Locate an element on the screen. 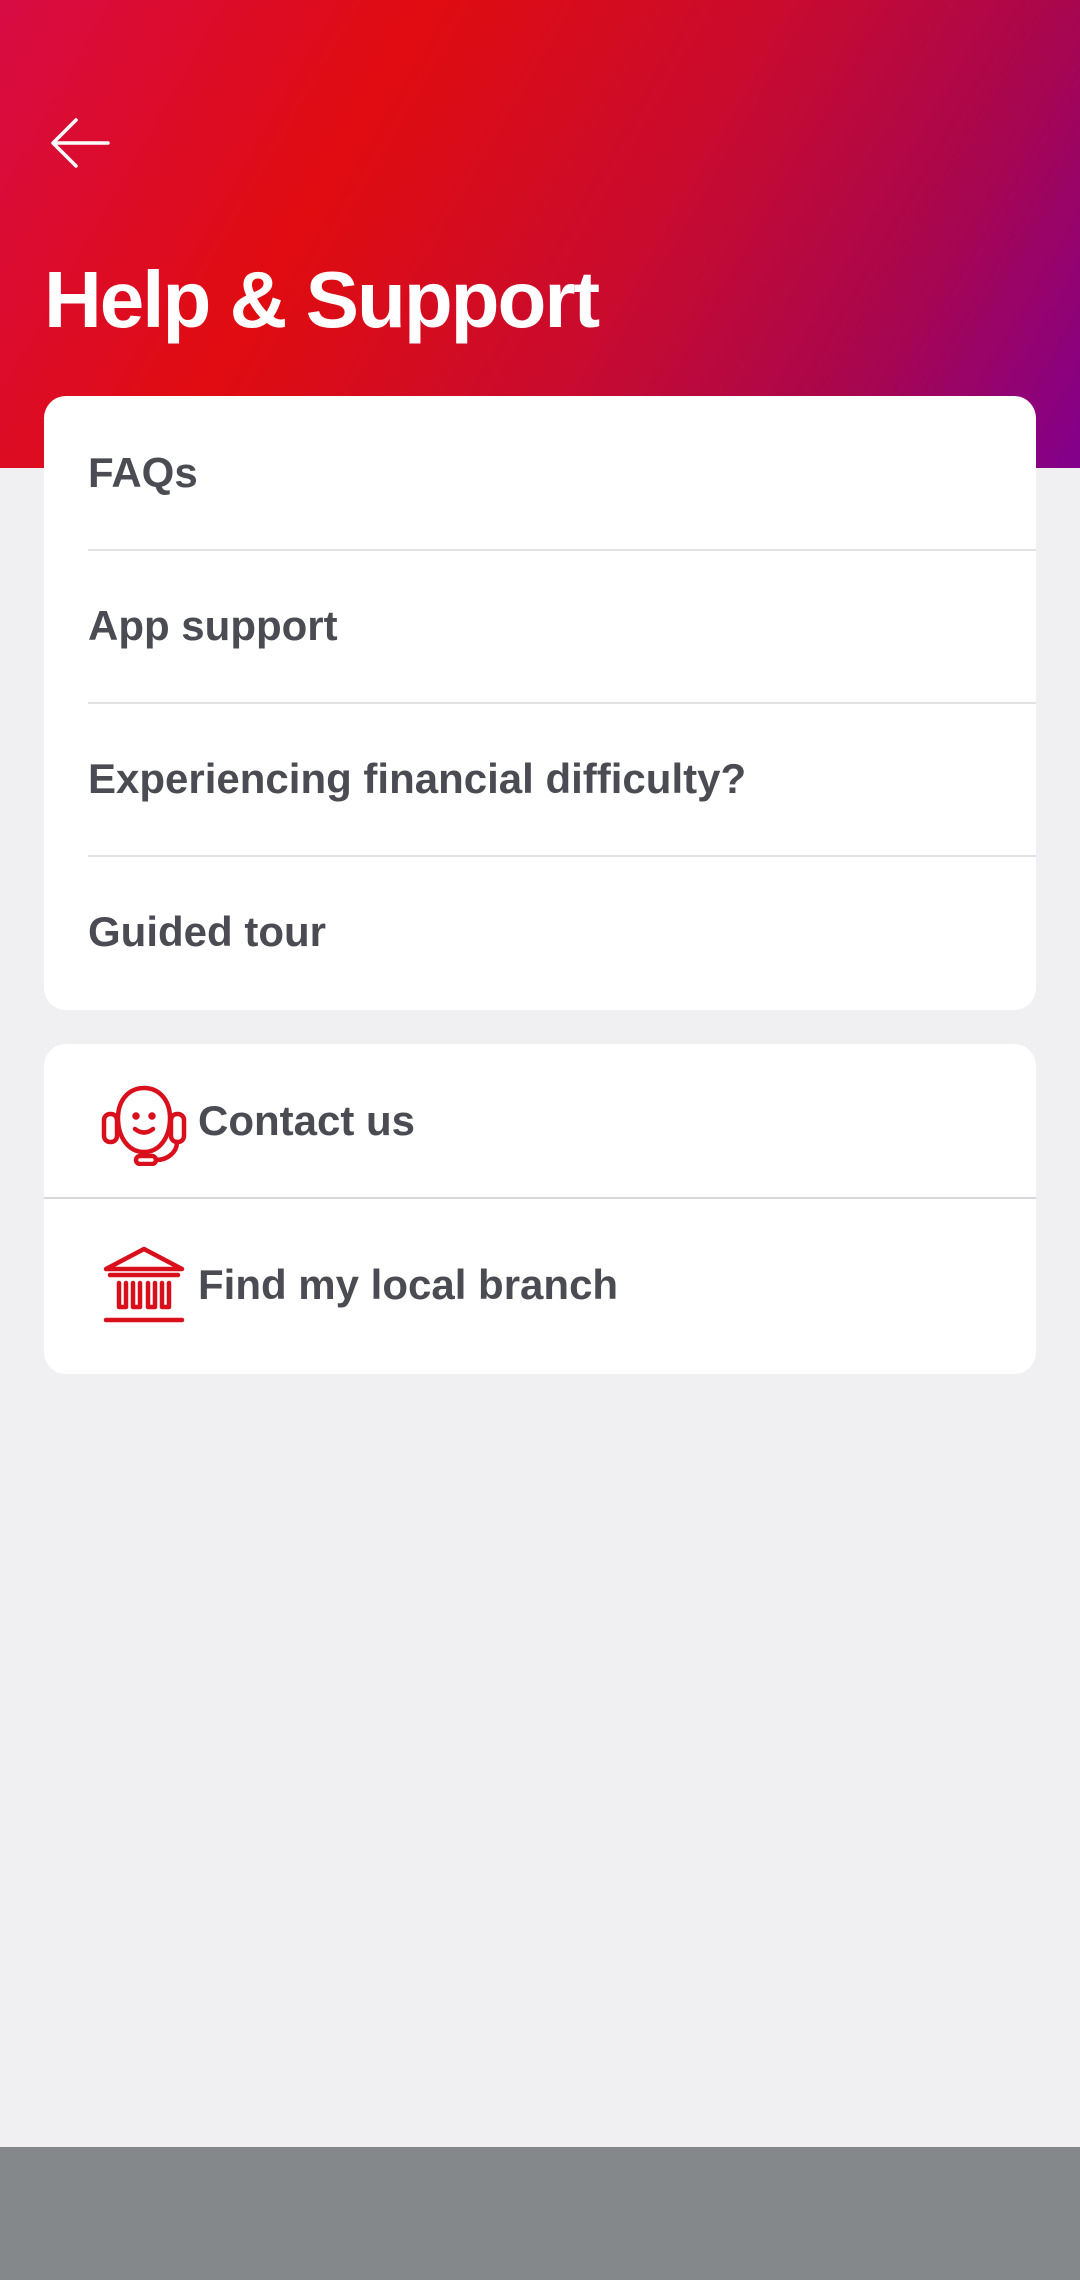  arrow-left-icon is located at coordinates (80, 143).